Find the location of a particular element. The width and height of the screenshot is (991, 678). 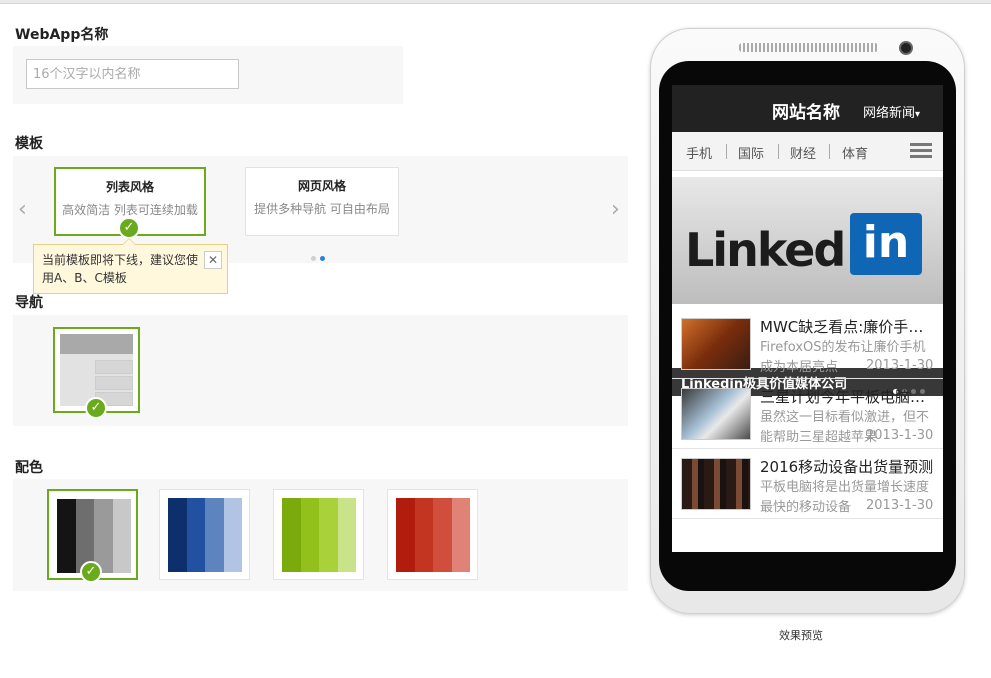

banner-logo-box: in is located at coordinates (886, 244).